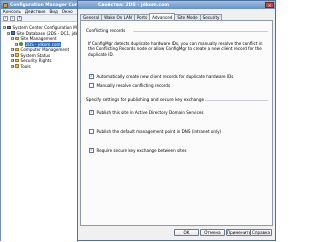 The height and width of the screenshot is (242, 320). I want to click on tree-item-label: Site Management, so click(38, 38).